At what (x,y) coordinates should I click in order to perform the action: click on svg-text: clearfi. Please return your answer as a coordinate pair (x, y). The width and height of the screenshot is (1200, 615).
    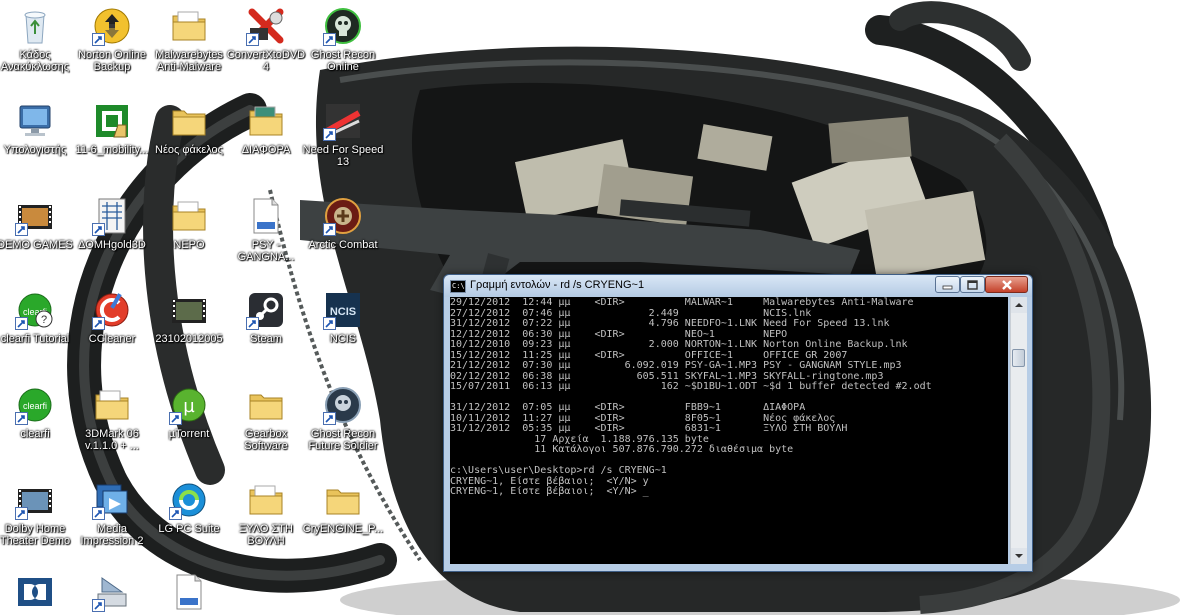
    Looking at the image, I should click on (35, 406).